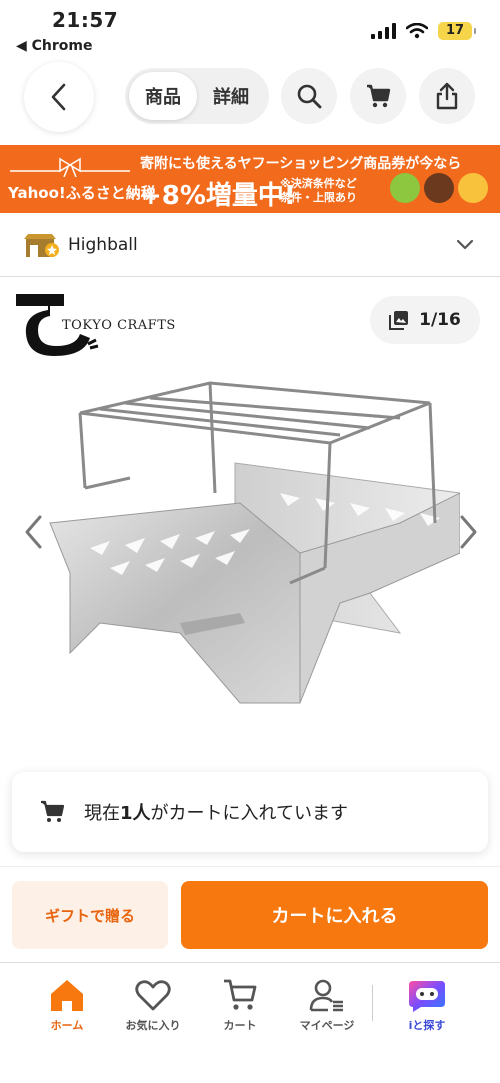 The width and height of the screenshot is (500, 1083). I want to click on ribbon-icon, so click(70, 167).